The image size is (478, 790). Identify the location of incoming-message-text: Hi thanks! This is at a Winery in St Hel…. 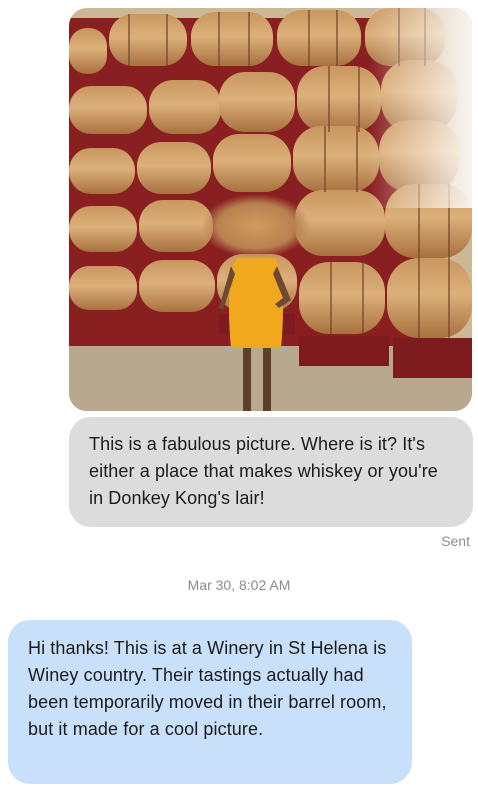
(207, 688).